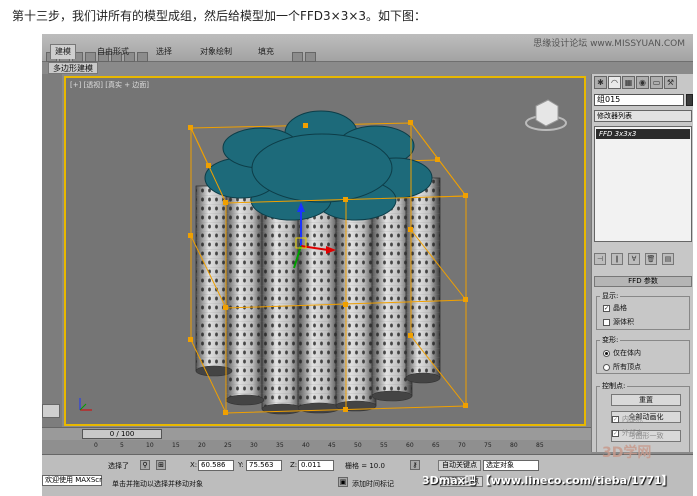 Image resolution: width=697 pixels, height=496 pixels. What do you see at coordinates (202, 445) in the screenshot?
I see `tick-label: 20` at bounding box center [202, 445].